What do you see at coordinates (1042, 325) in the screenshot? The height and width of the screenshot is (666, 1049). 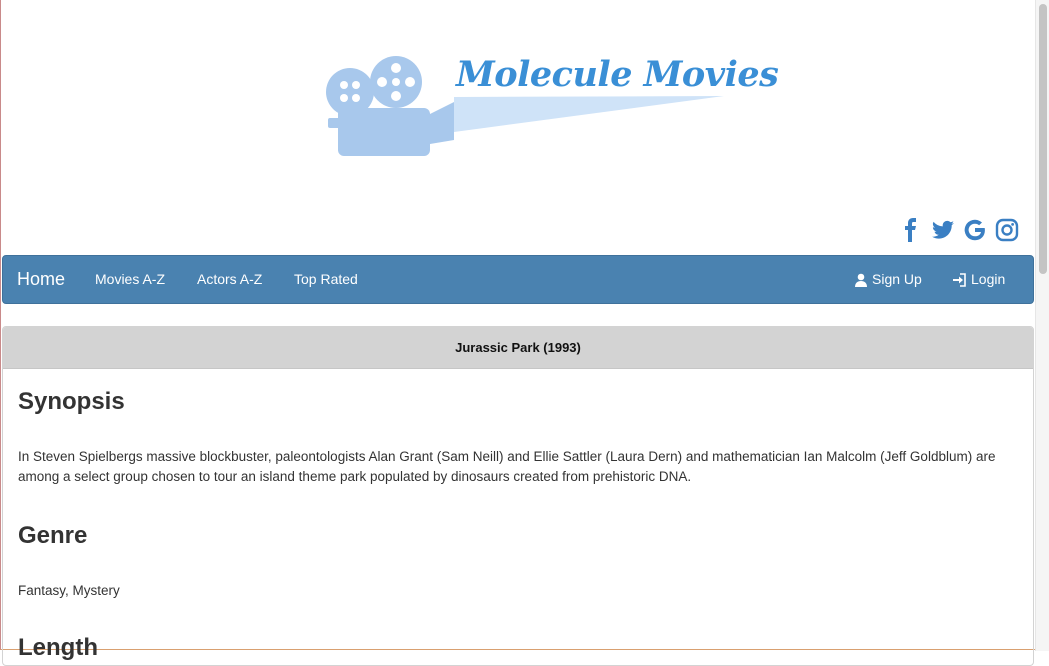 I see `page-scrollbar` at bounding box center [1042, 325].